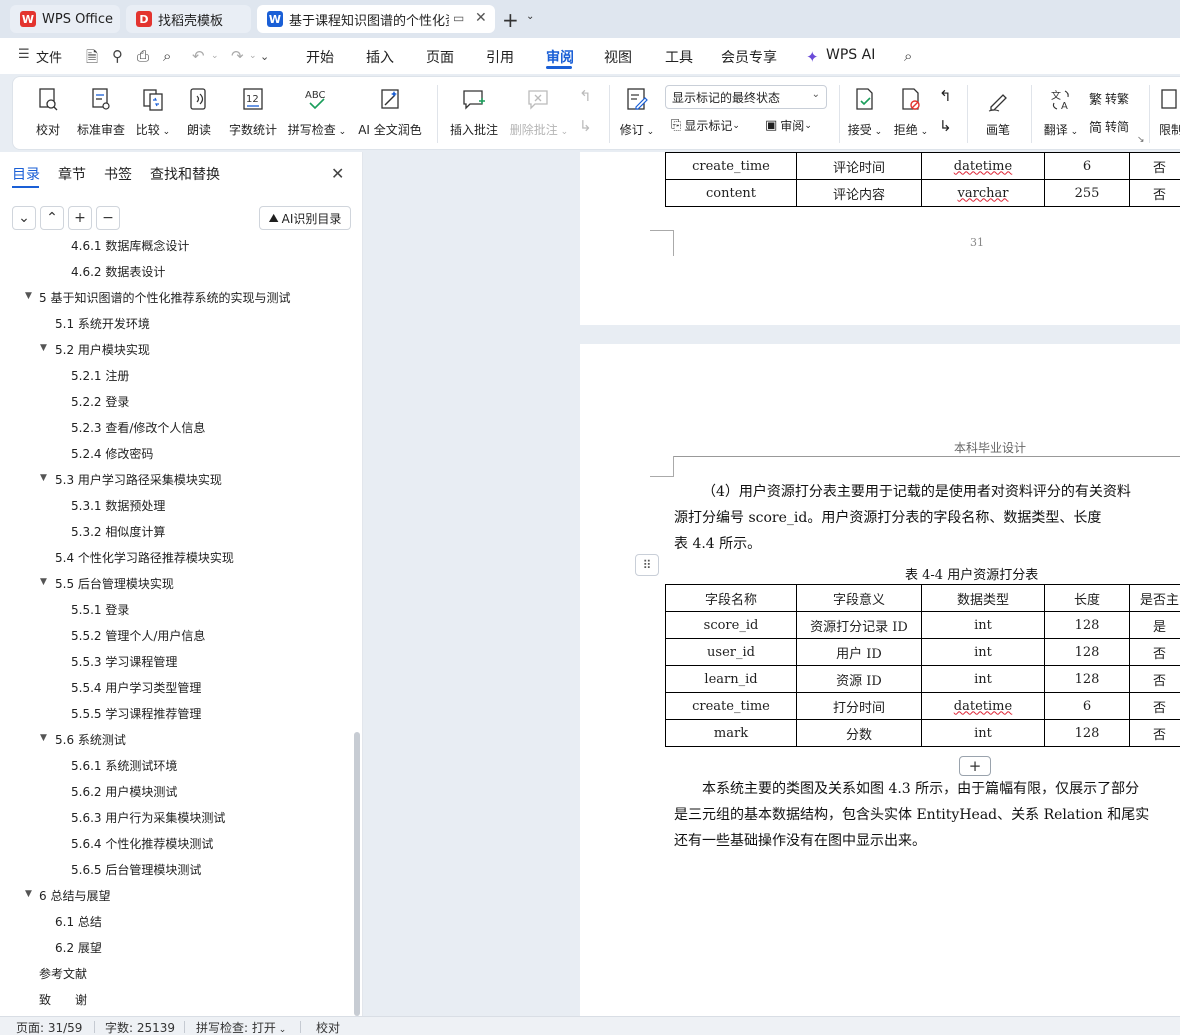  I want to click on search-icon: ⌕, so click(908, 56).